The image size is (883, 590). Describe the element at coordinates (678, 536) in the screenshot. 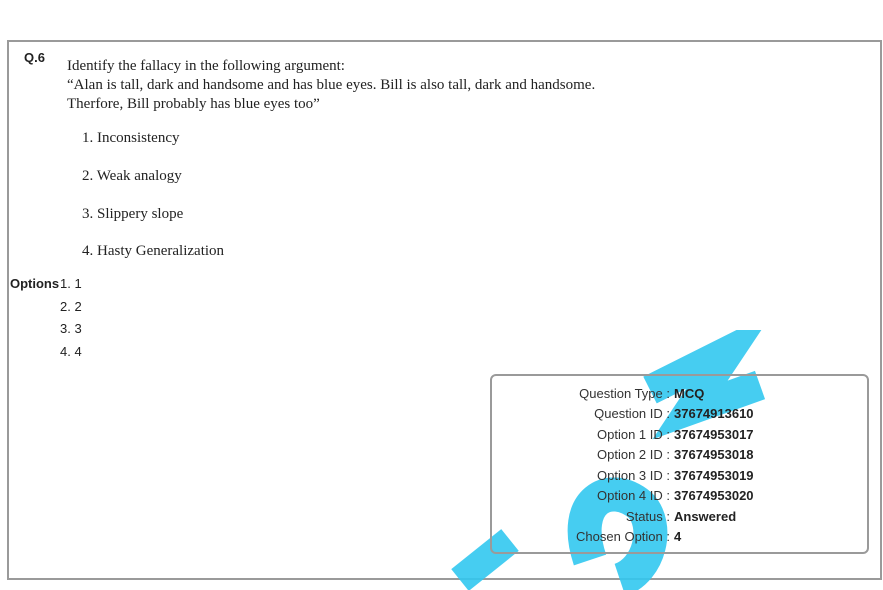

I see `info-value: 4` at that location.